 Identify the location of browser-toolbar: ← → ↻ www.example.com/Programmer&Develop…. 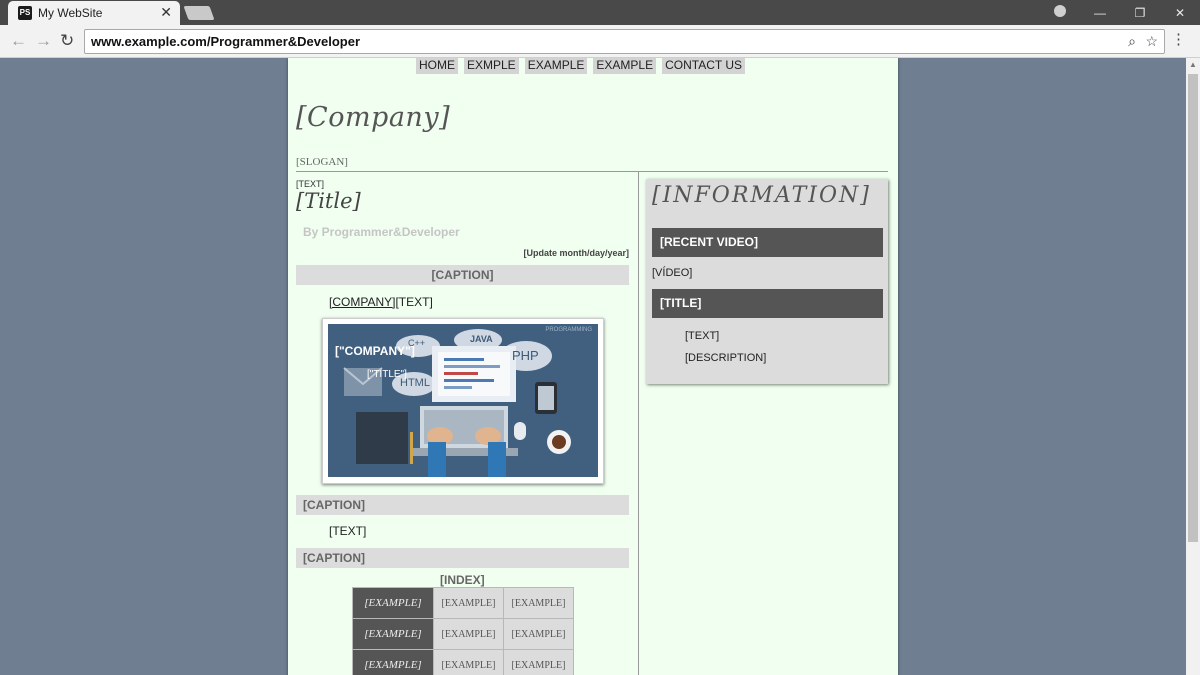
(600, 41).